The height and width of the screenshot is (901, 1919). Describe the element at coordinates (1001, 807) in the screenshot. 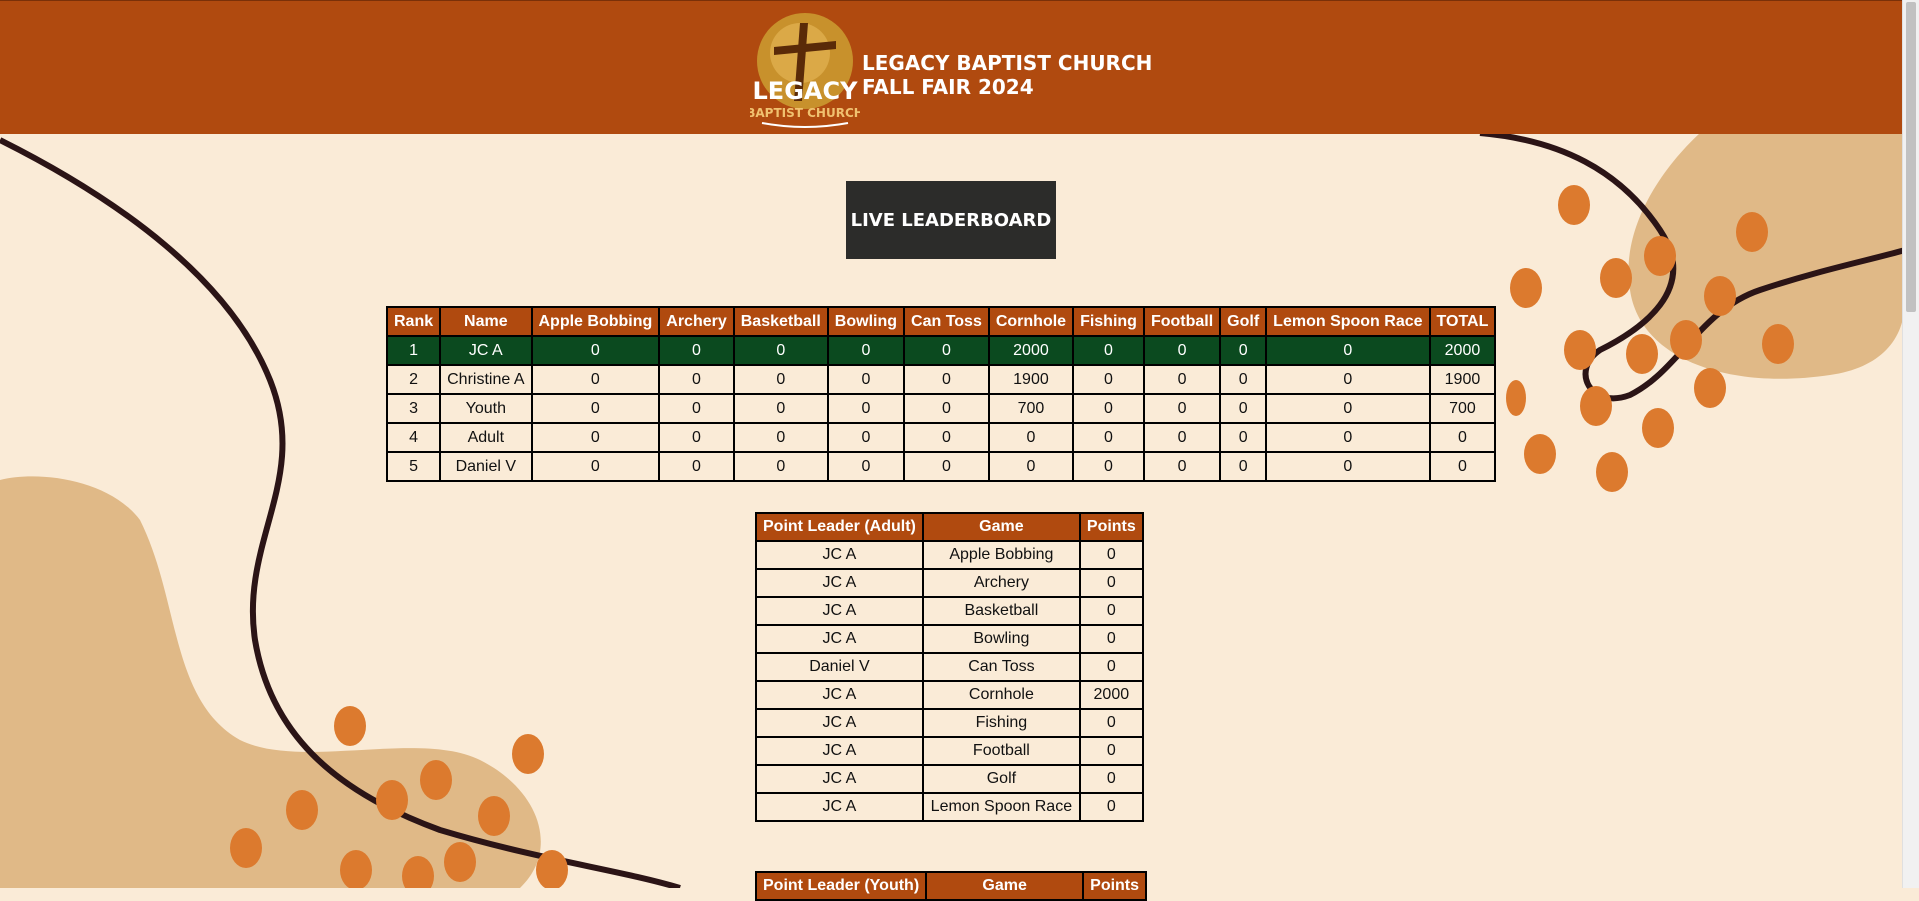

I see `table-cell: Lemon Spoon Race` at that location.